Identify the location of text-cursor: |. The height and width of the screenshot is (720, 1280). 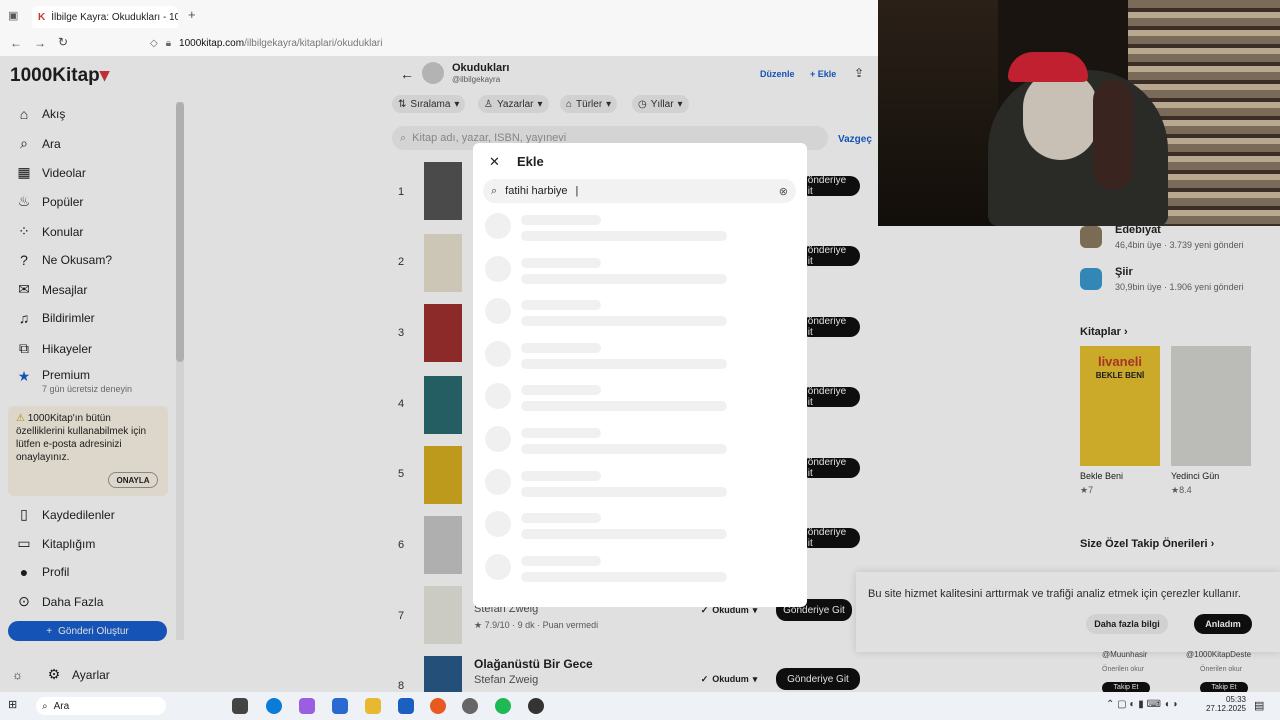
(577, 191).